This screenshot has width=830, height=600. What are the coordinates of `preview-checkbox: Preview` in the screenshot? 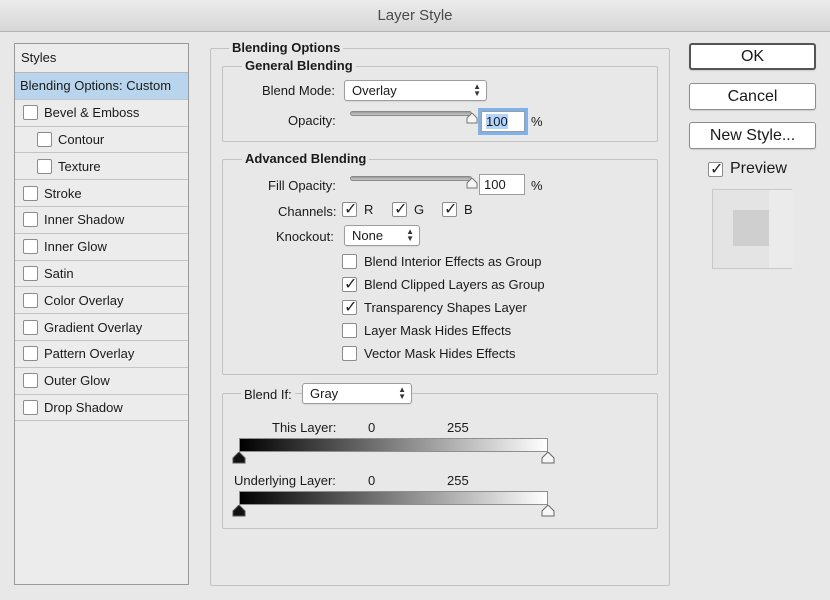 It's located at (747, 168).